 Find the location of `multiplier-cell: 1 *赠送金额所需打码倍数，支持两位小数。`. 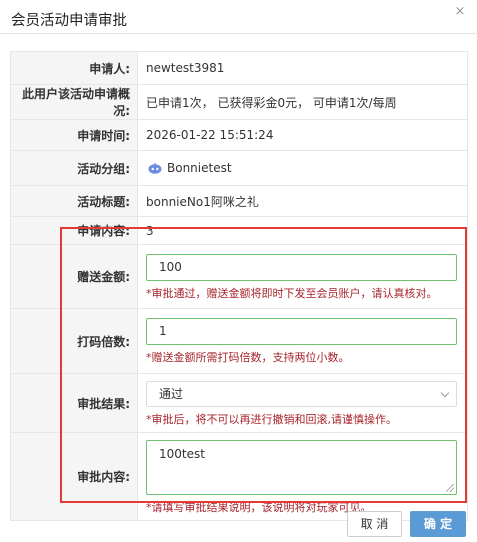

multiplier-cell: 1 *赠送金额所需打码倍数，支持两位小数。 is located at coordinates (302, 341).